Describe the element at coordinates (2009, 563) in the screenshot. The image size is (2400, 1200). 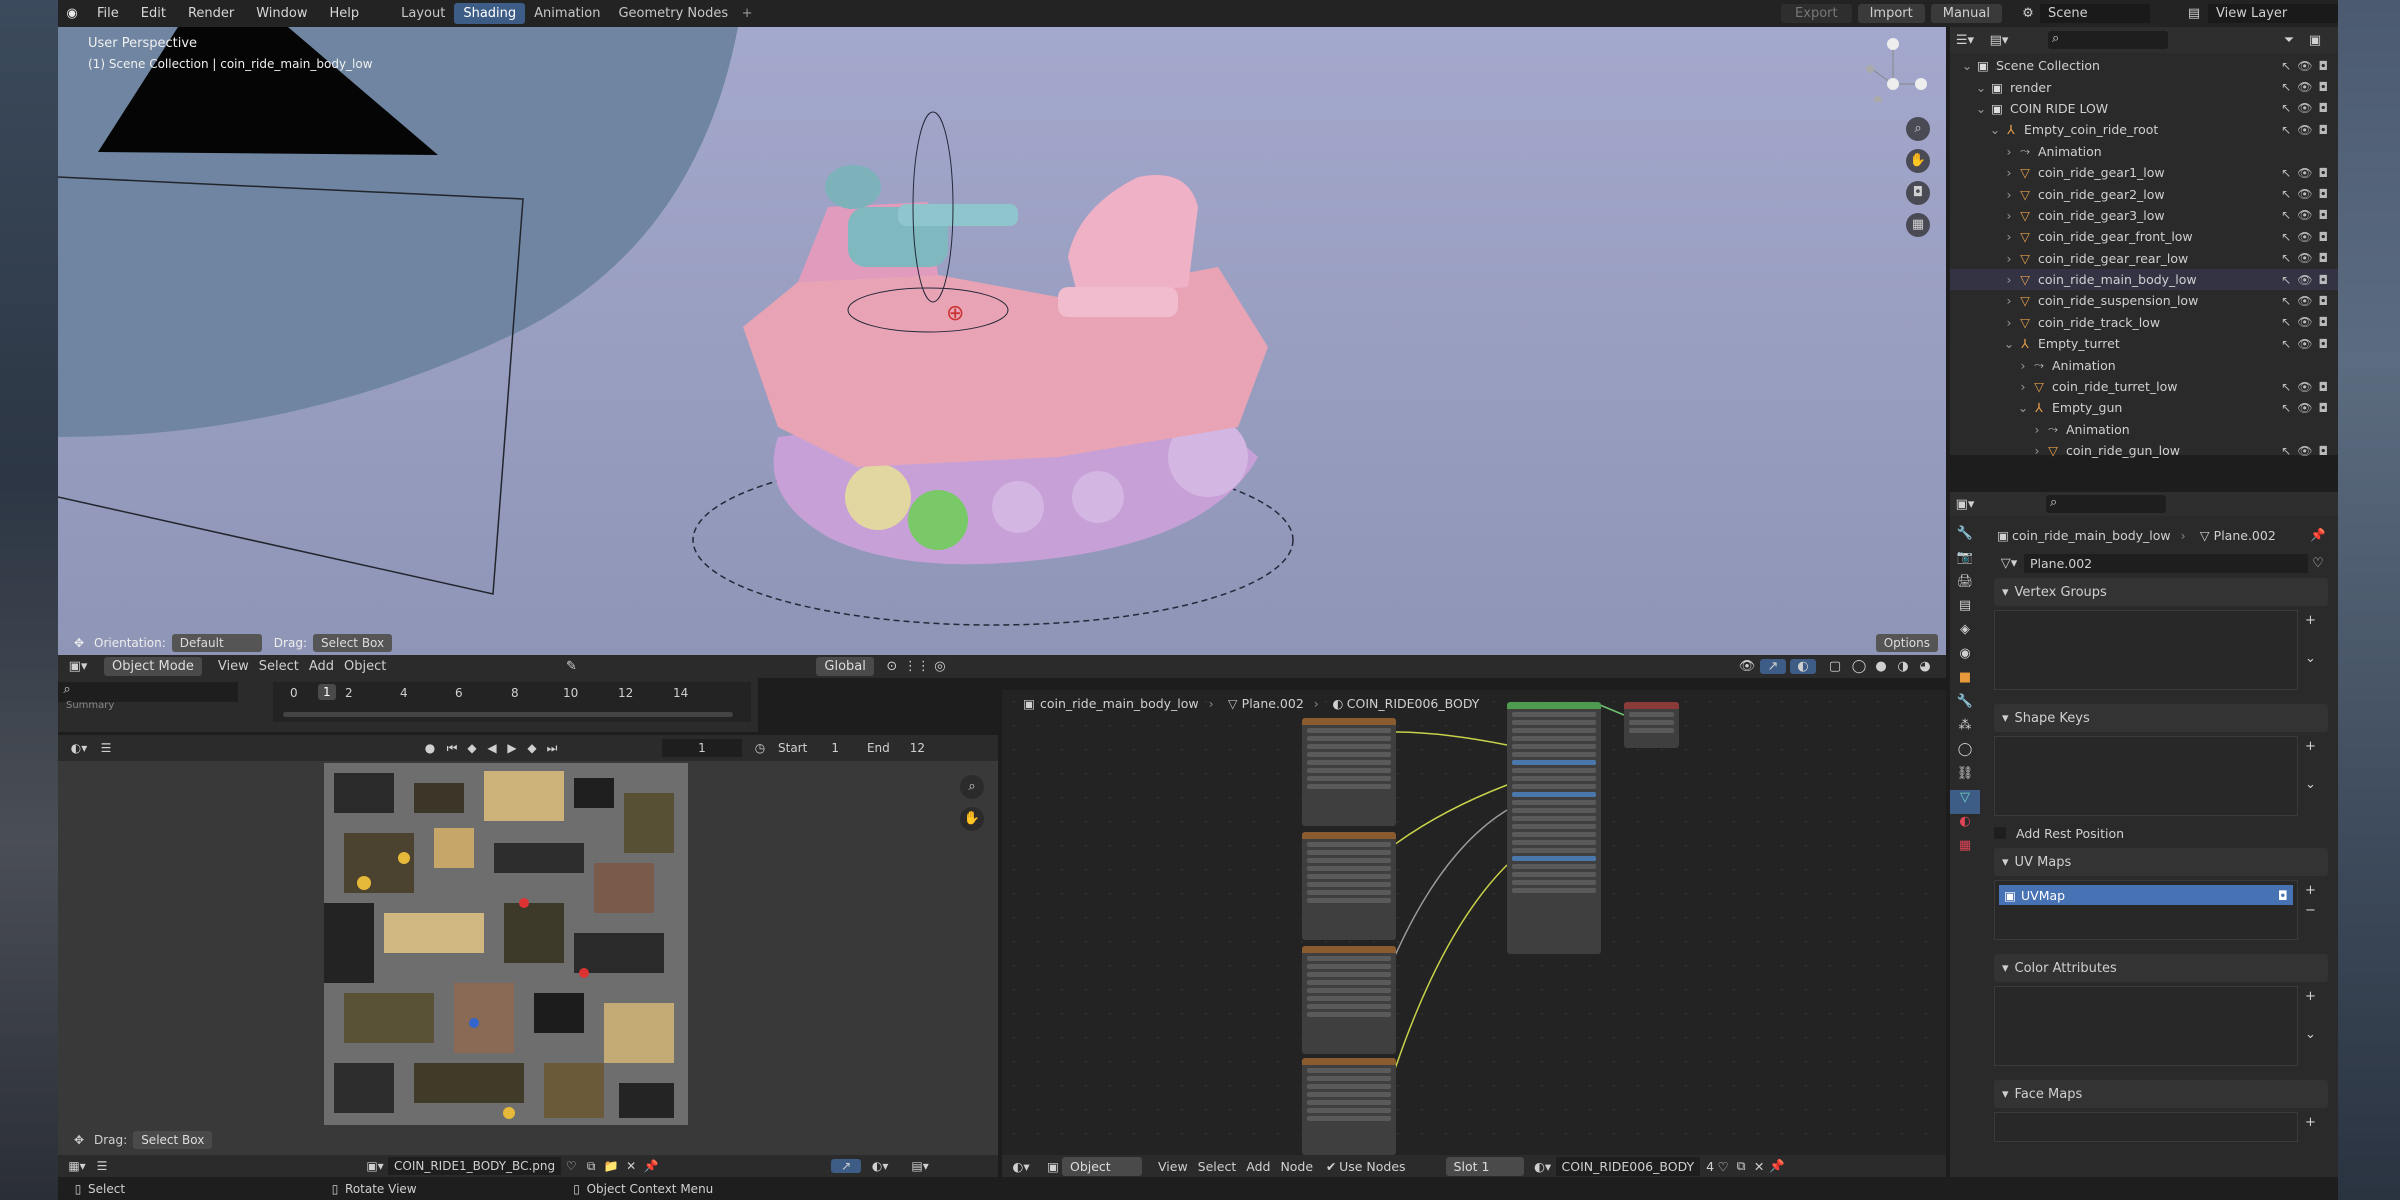
I see `mesh-browse-icon: ▽▾` at that location.